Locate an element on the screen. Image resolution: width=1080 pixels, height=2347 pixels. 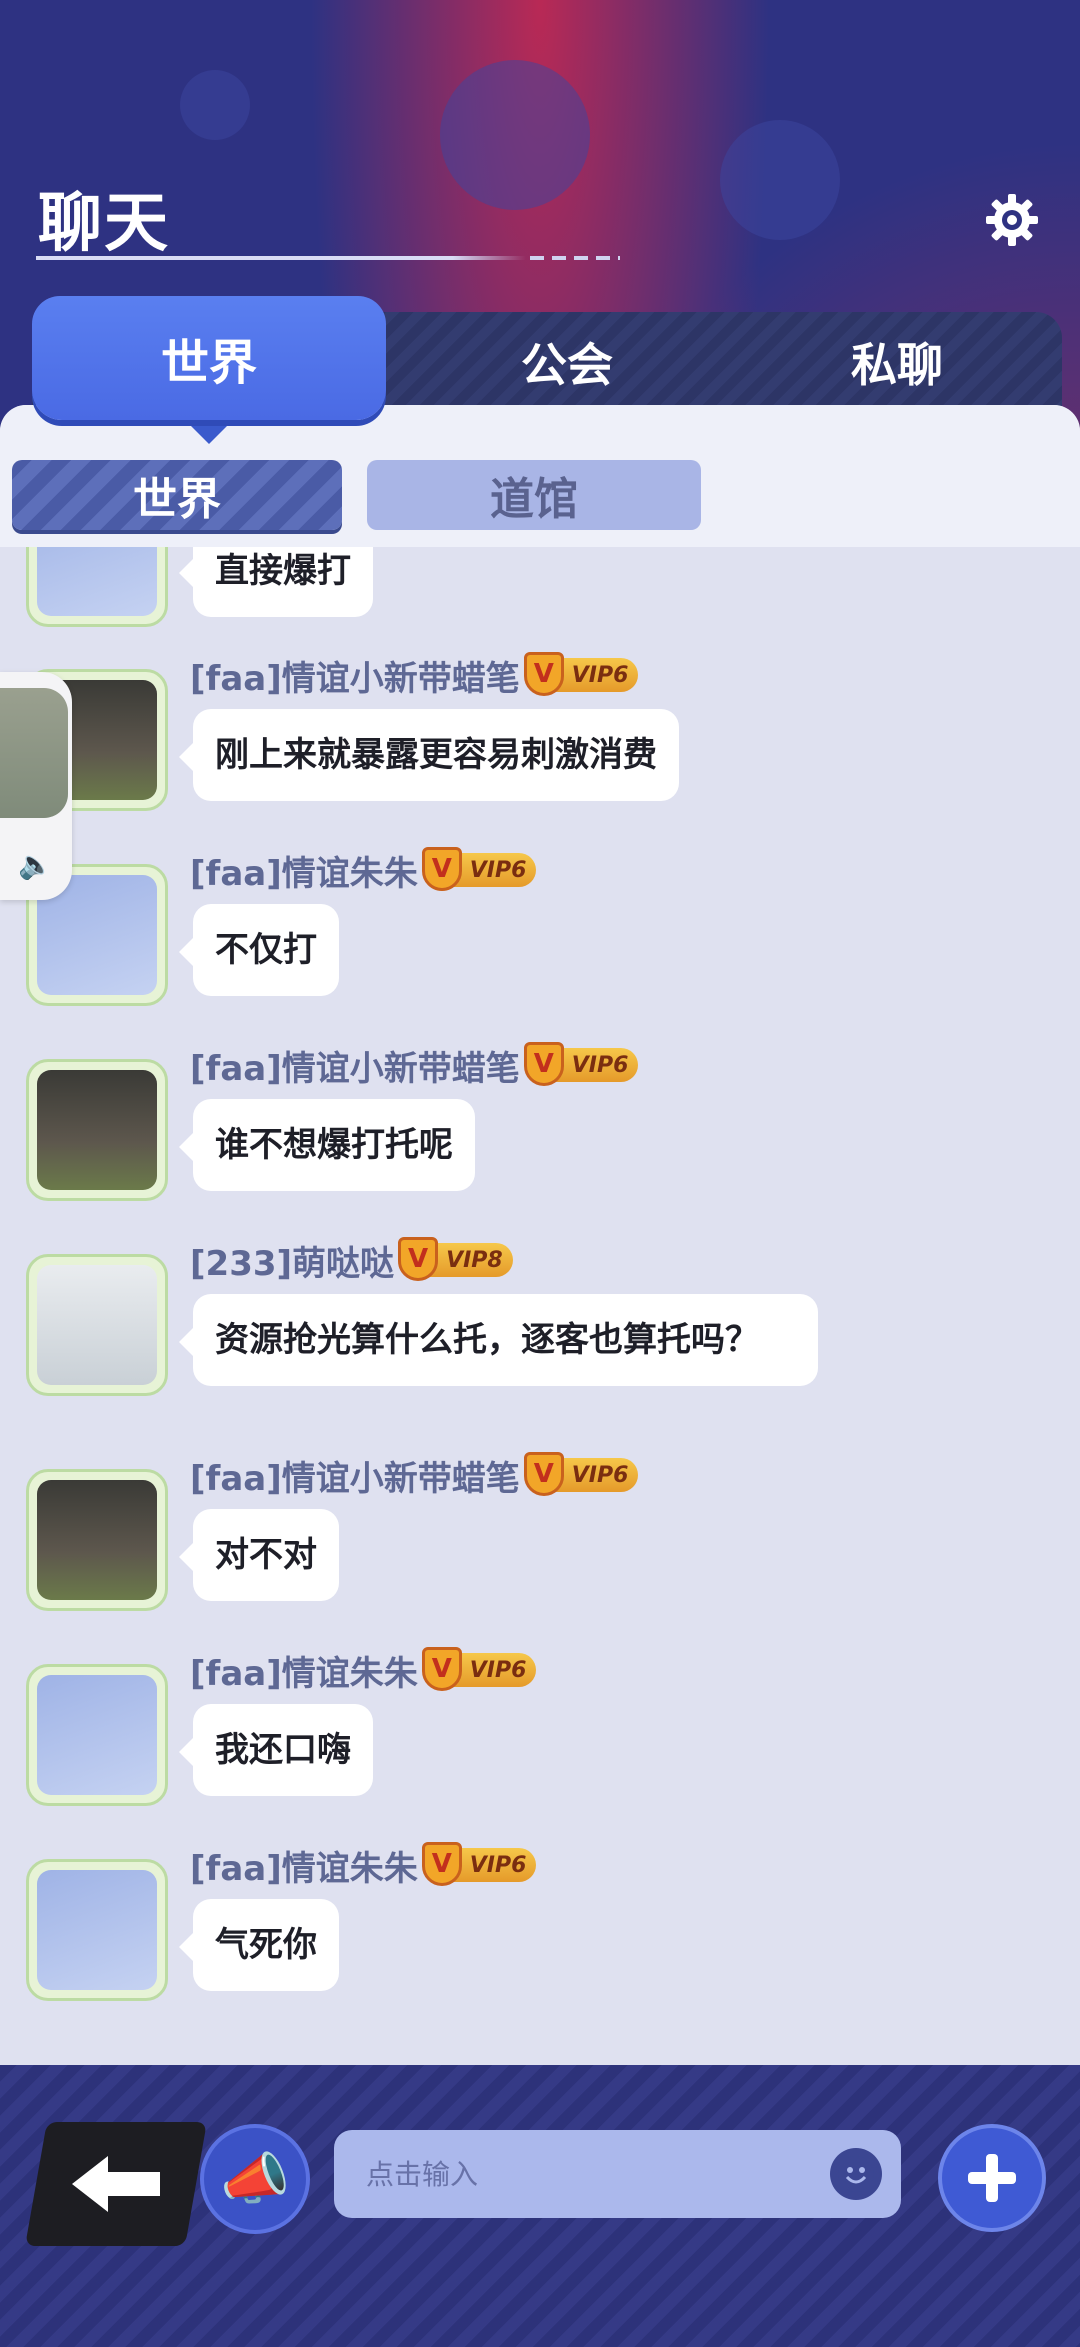
vip-badge: VIP8 is located at coordinates (455, 1259).